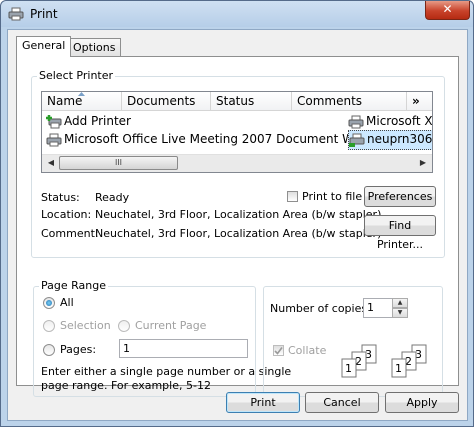 The width and height of the screenshot is (474, 427). I want to click on printer-list-hscrollbar: ◀ III ▶, so click(237, 163).